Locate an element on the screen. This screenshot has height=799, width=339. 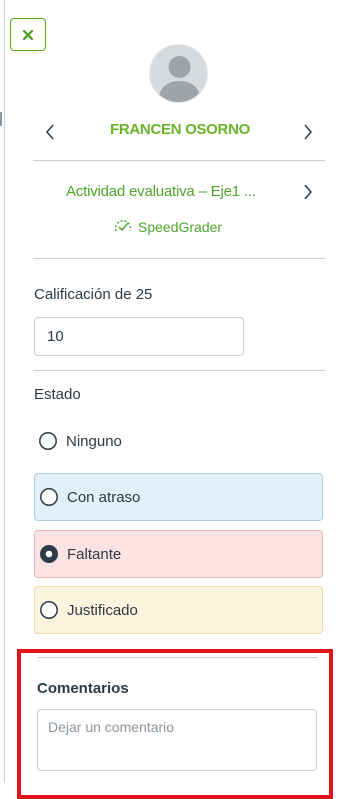
grade-label: Calificación de 25 is located at coordinates (93, 294).